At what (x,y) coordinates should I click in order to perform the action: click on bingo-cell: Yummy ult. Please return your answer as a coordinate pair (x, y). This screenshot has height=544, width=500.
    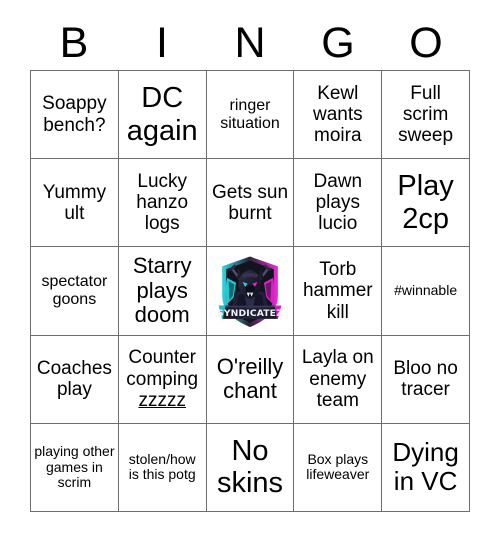
    Looking at the image, I should click on (75, 203).